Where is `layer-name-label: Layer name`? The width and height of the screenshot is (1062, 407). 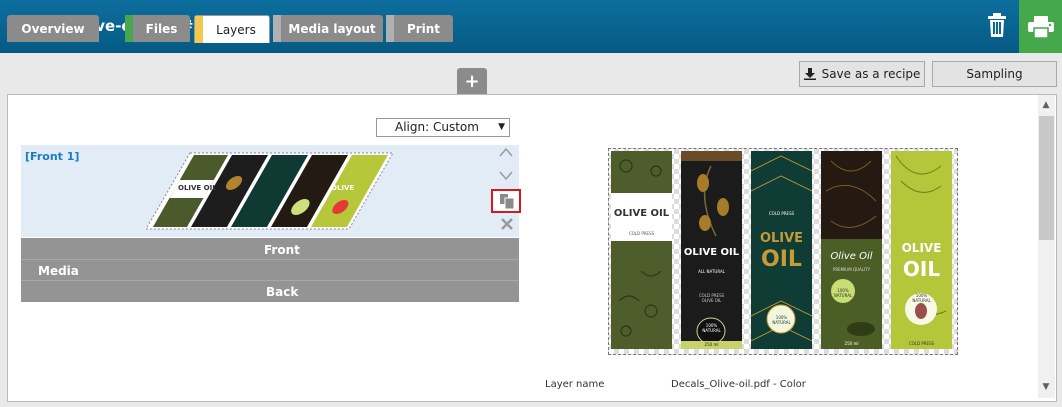
layer-name-label: Layer name is located at coordinates (575, 384).